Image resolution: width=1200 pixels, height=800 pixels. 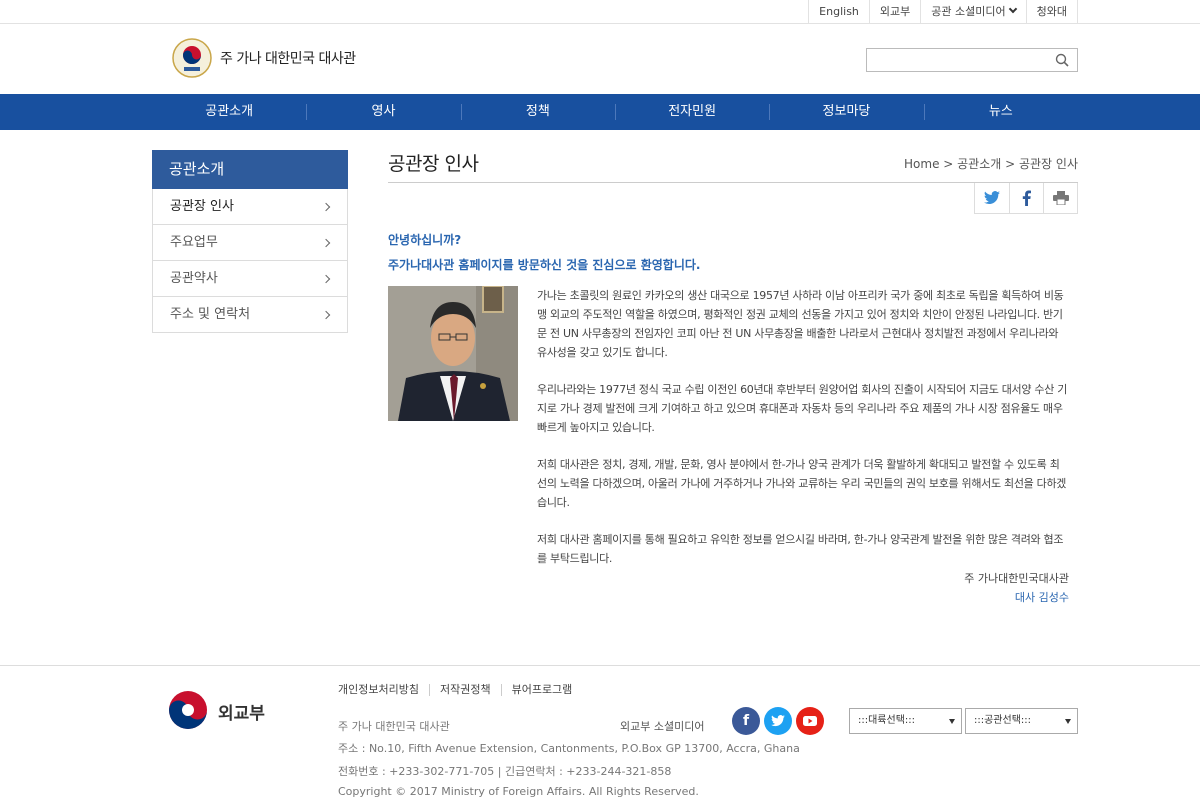 I want to click on facebook-icon, so click(x=1026, y=198).